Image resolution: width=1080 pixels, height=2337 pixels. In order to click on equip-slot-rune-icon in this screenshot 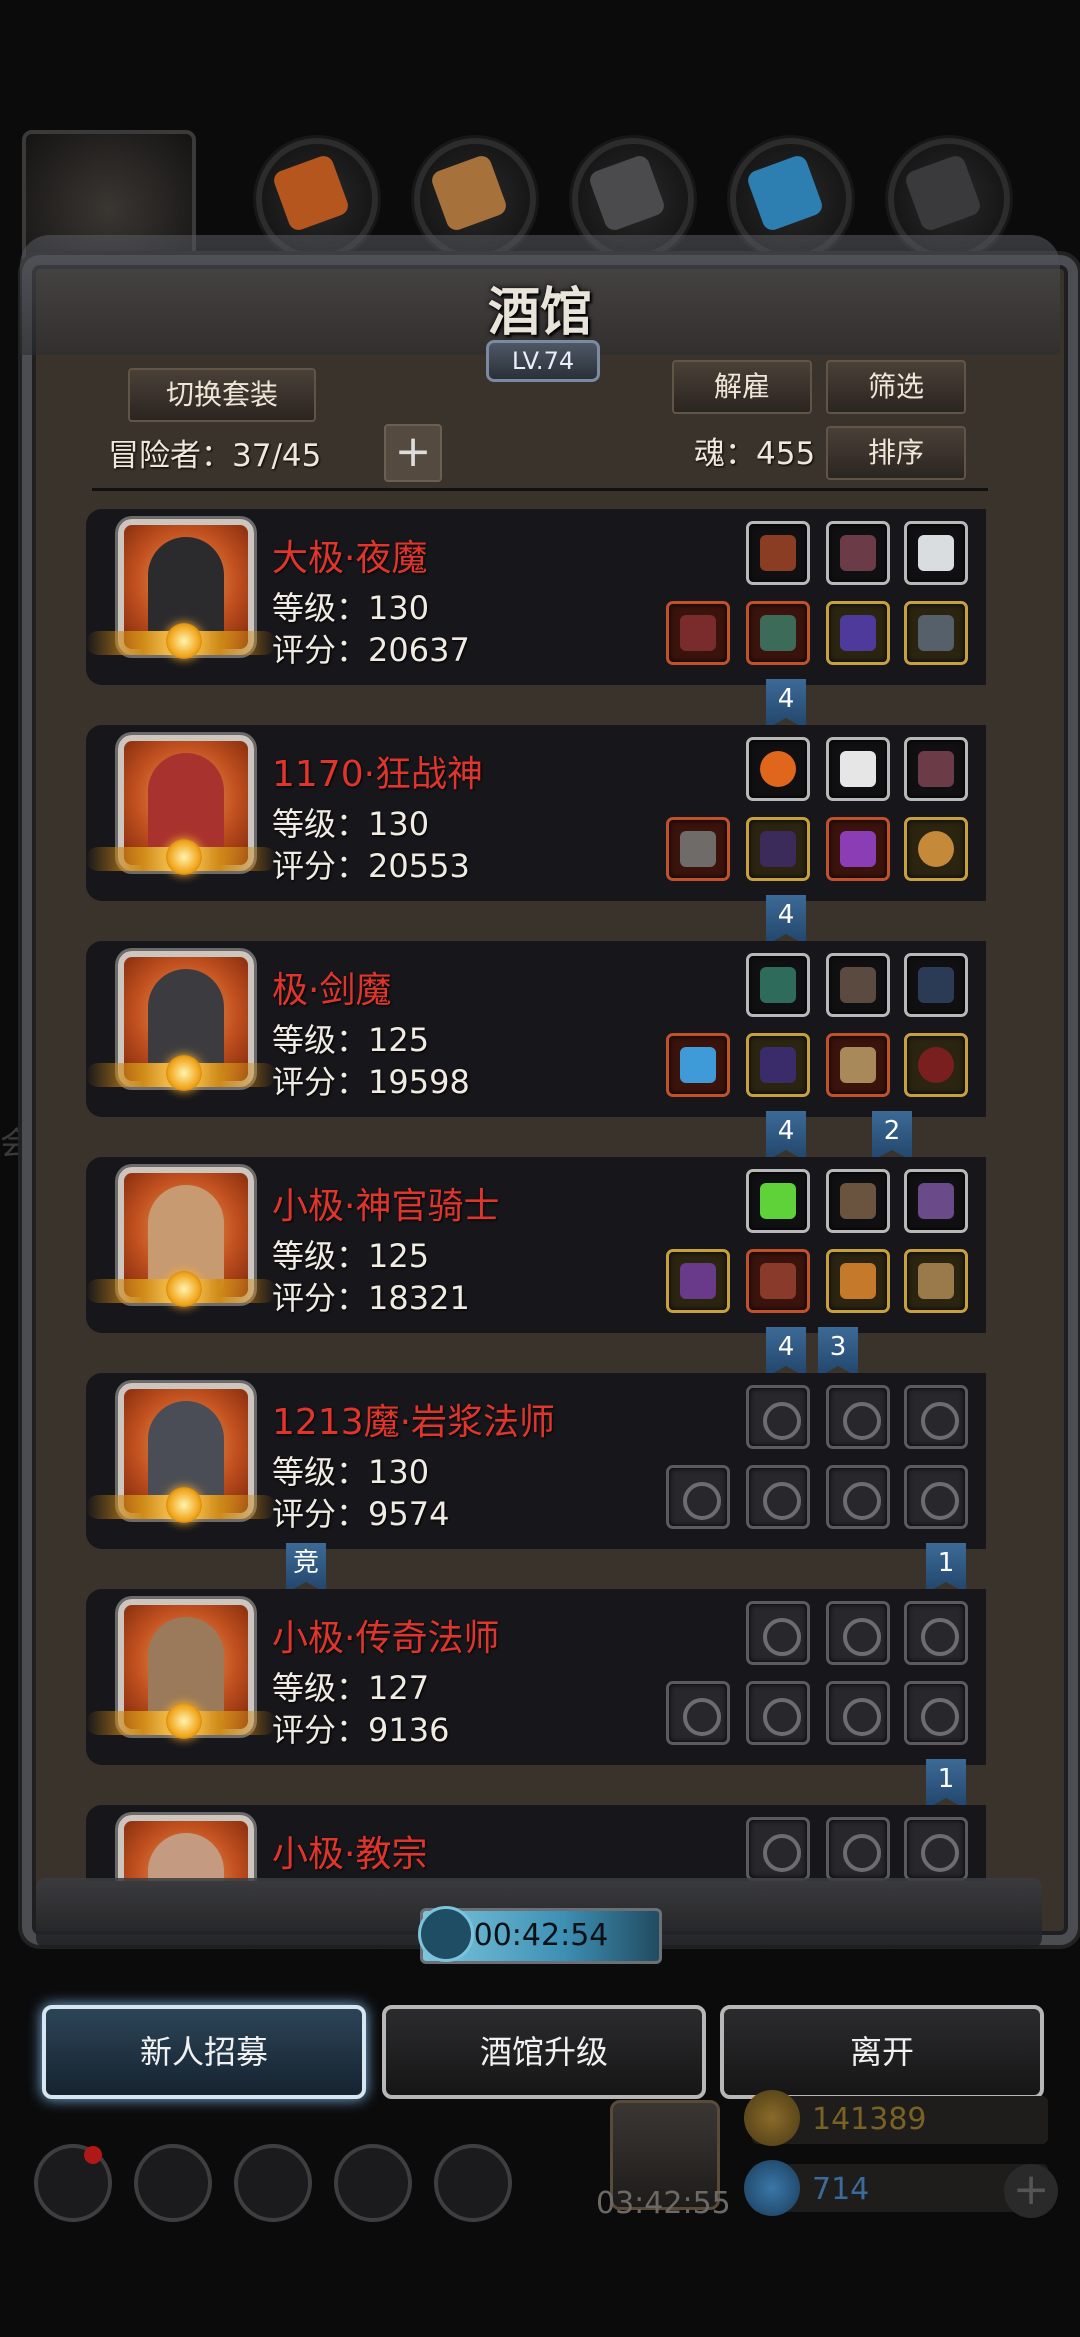, I will do `click(936, 985)`.